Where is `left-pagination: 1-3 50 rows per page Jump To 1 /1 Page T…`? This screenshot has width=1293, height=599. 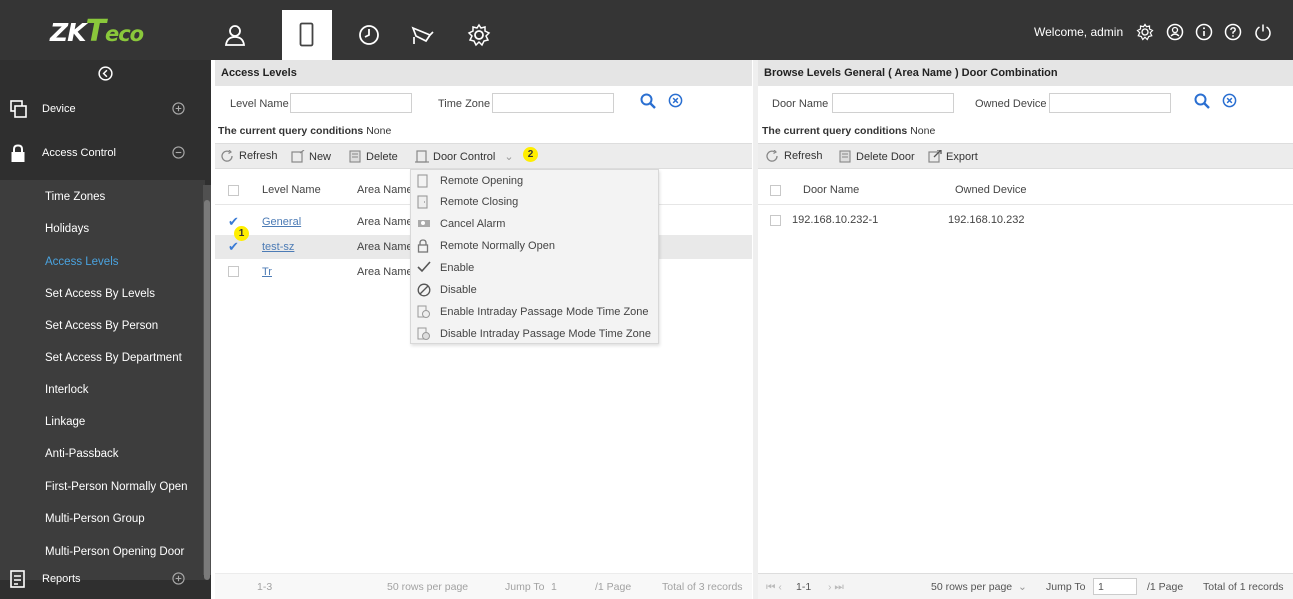 left-pagination: 1-3 50 rows per page Jump To 1 /1 Page T… is located at coordinates (483, 586).